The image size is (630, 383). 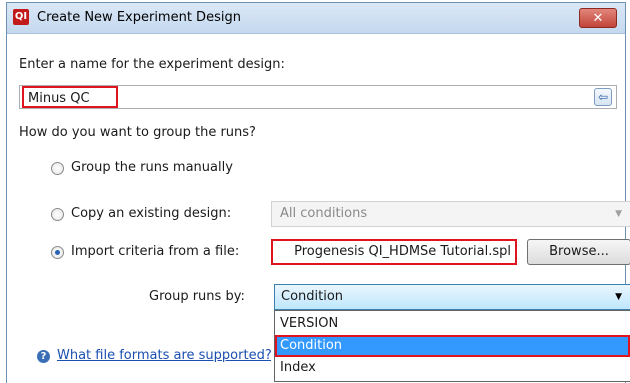 I want to click on group-prompt: How do you want to group the runs?, so click(x=137, y=132).